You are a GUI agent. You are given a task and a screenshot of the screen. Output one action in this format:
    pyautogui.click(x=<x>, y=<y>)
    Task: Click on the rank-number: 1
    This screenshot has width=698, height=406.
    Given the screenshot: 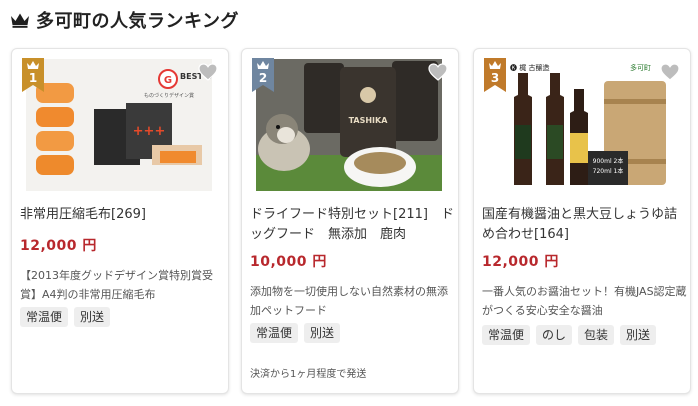 What is the action you would take?
    pyautogui.click(x=33, y=78)
    